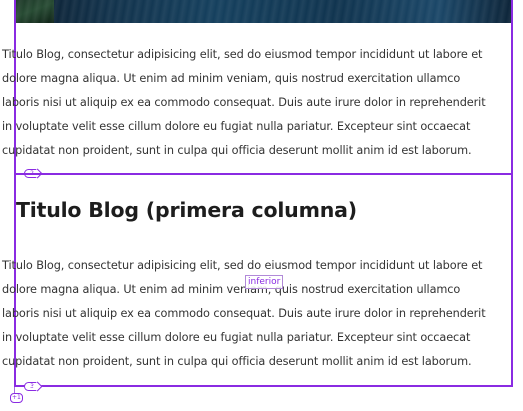  Describe the element at coordinates (186, 210) in the screenshot. I see `blog-block-2-heading: Titulo Blog (primera columna)` at that location.